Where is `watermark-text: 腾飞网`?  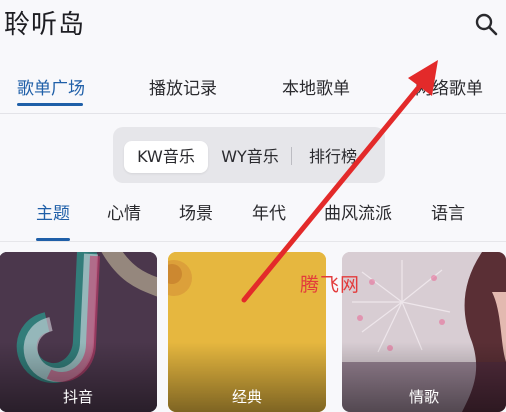 watermark-text: 腾飞网 is located at coordinates (330, 285).